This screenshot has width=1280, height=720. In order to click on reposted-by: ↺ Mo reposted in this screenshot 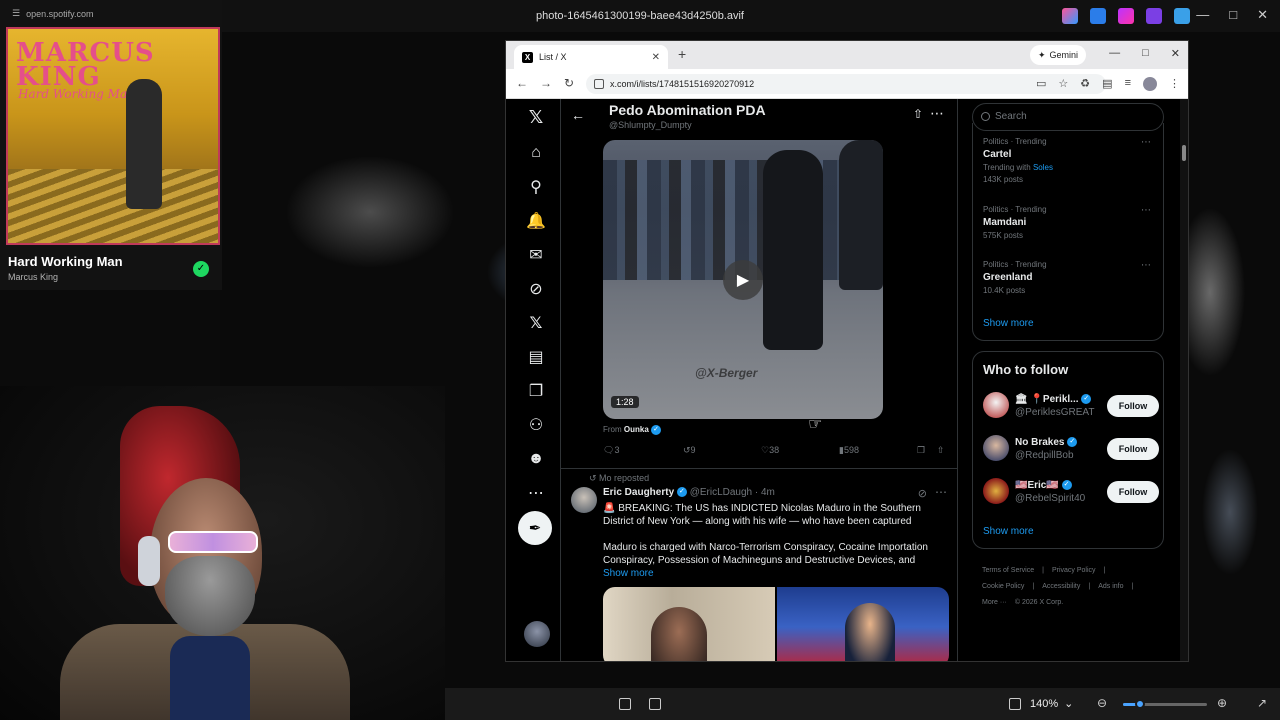, I will do `click(619, 478)`.